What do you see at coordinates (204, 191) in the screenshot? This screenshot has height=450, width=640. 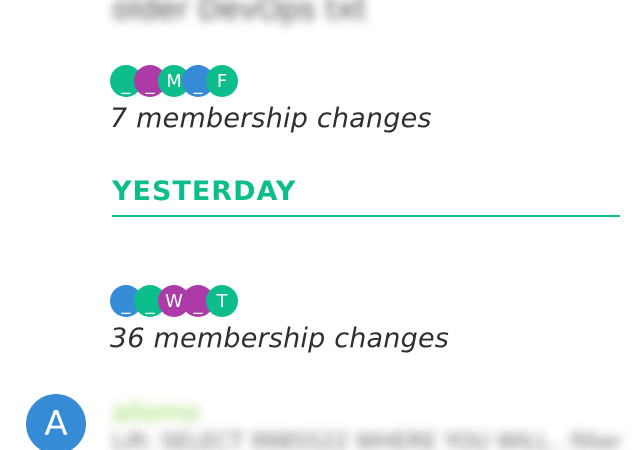 I see `date-separator-label: YESTERDAY` at bounding box center [204, 191].